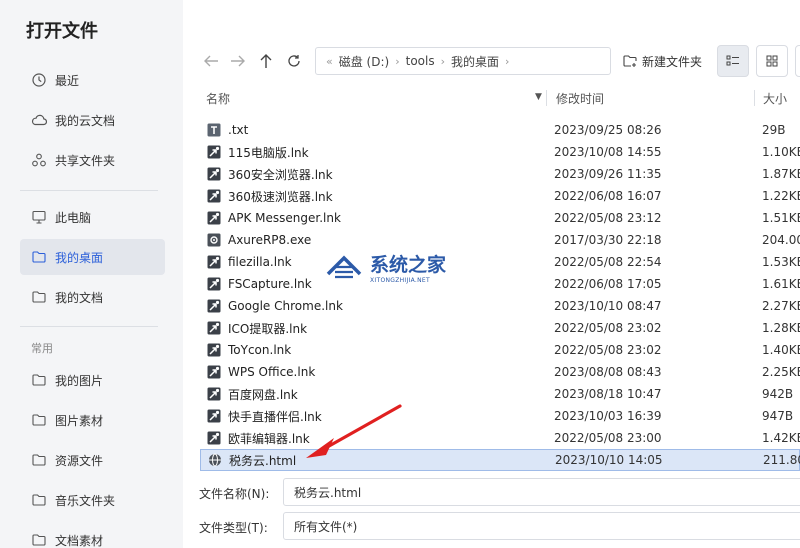 This screenshot has width=800, height=548. What do you see at coordinates (778, 416) in the screenshot?
I see `file-size: 947B` at bounding box center [778, 416].